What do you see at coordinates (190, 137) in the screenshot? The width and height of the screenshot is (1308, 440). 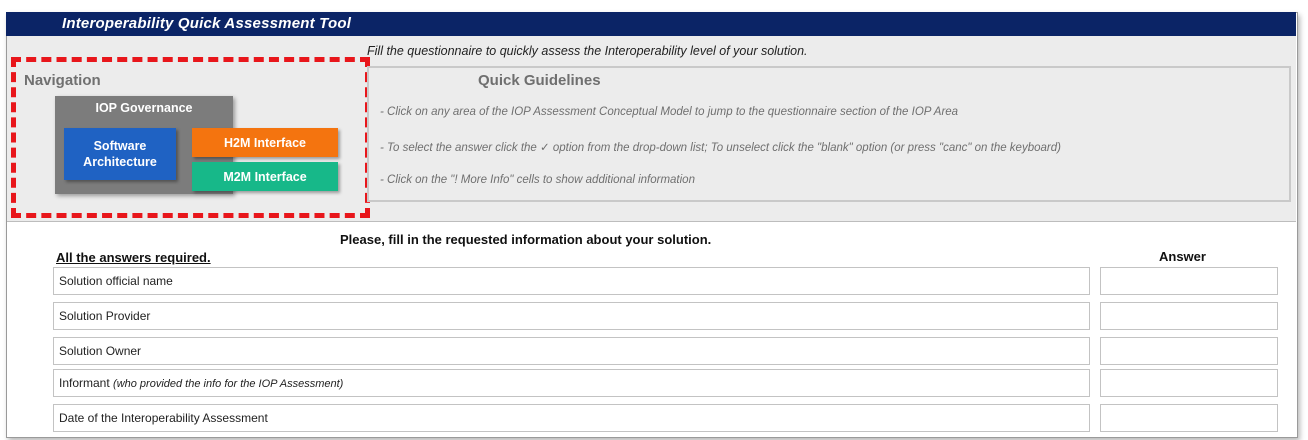 I see `highlight-dashed-box` at bounding box center [190, 137].